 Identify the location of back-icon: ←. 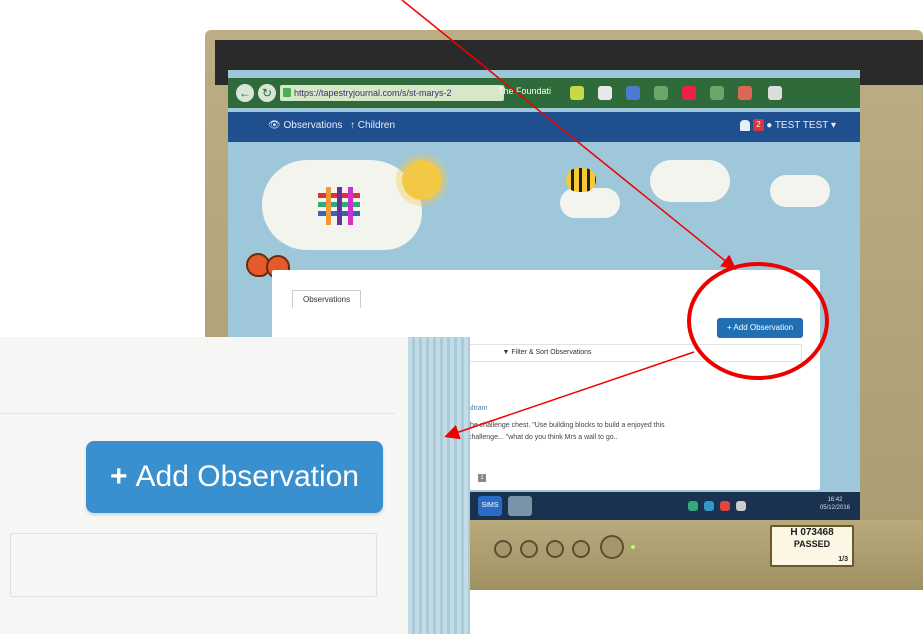
(245, 93).